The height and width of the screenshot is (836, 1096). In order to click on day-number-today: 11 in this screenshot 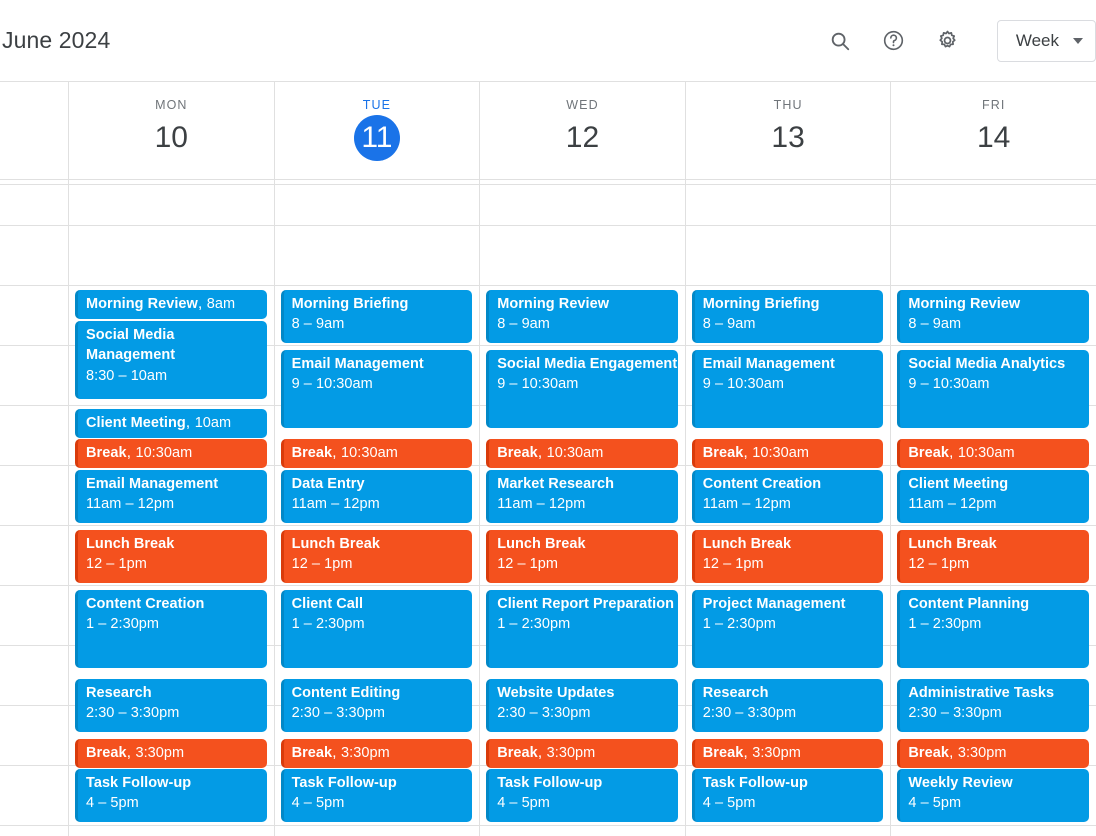, I will do `click(376, 138)`.